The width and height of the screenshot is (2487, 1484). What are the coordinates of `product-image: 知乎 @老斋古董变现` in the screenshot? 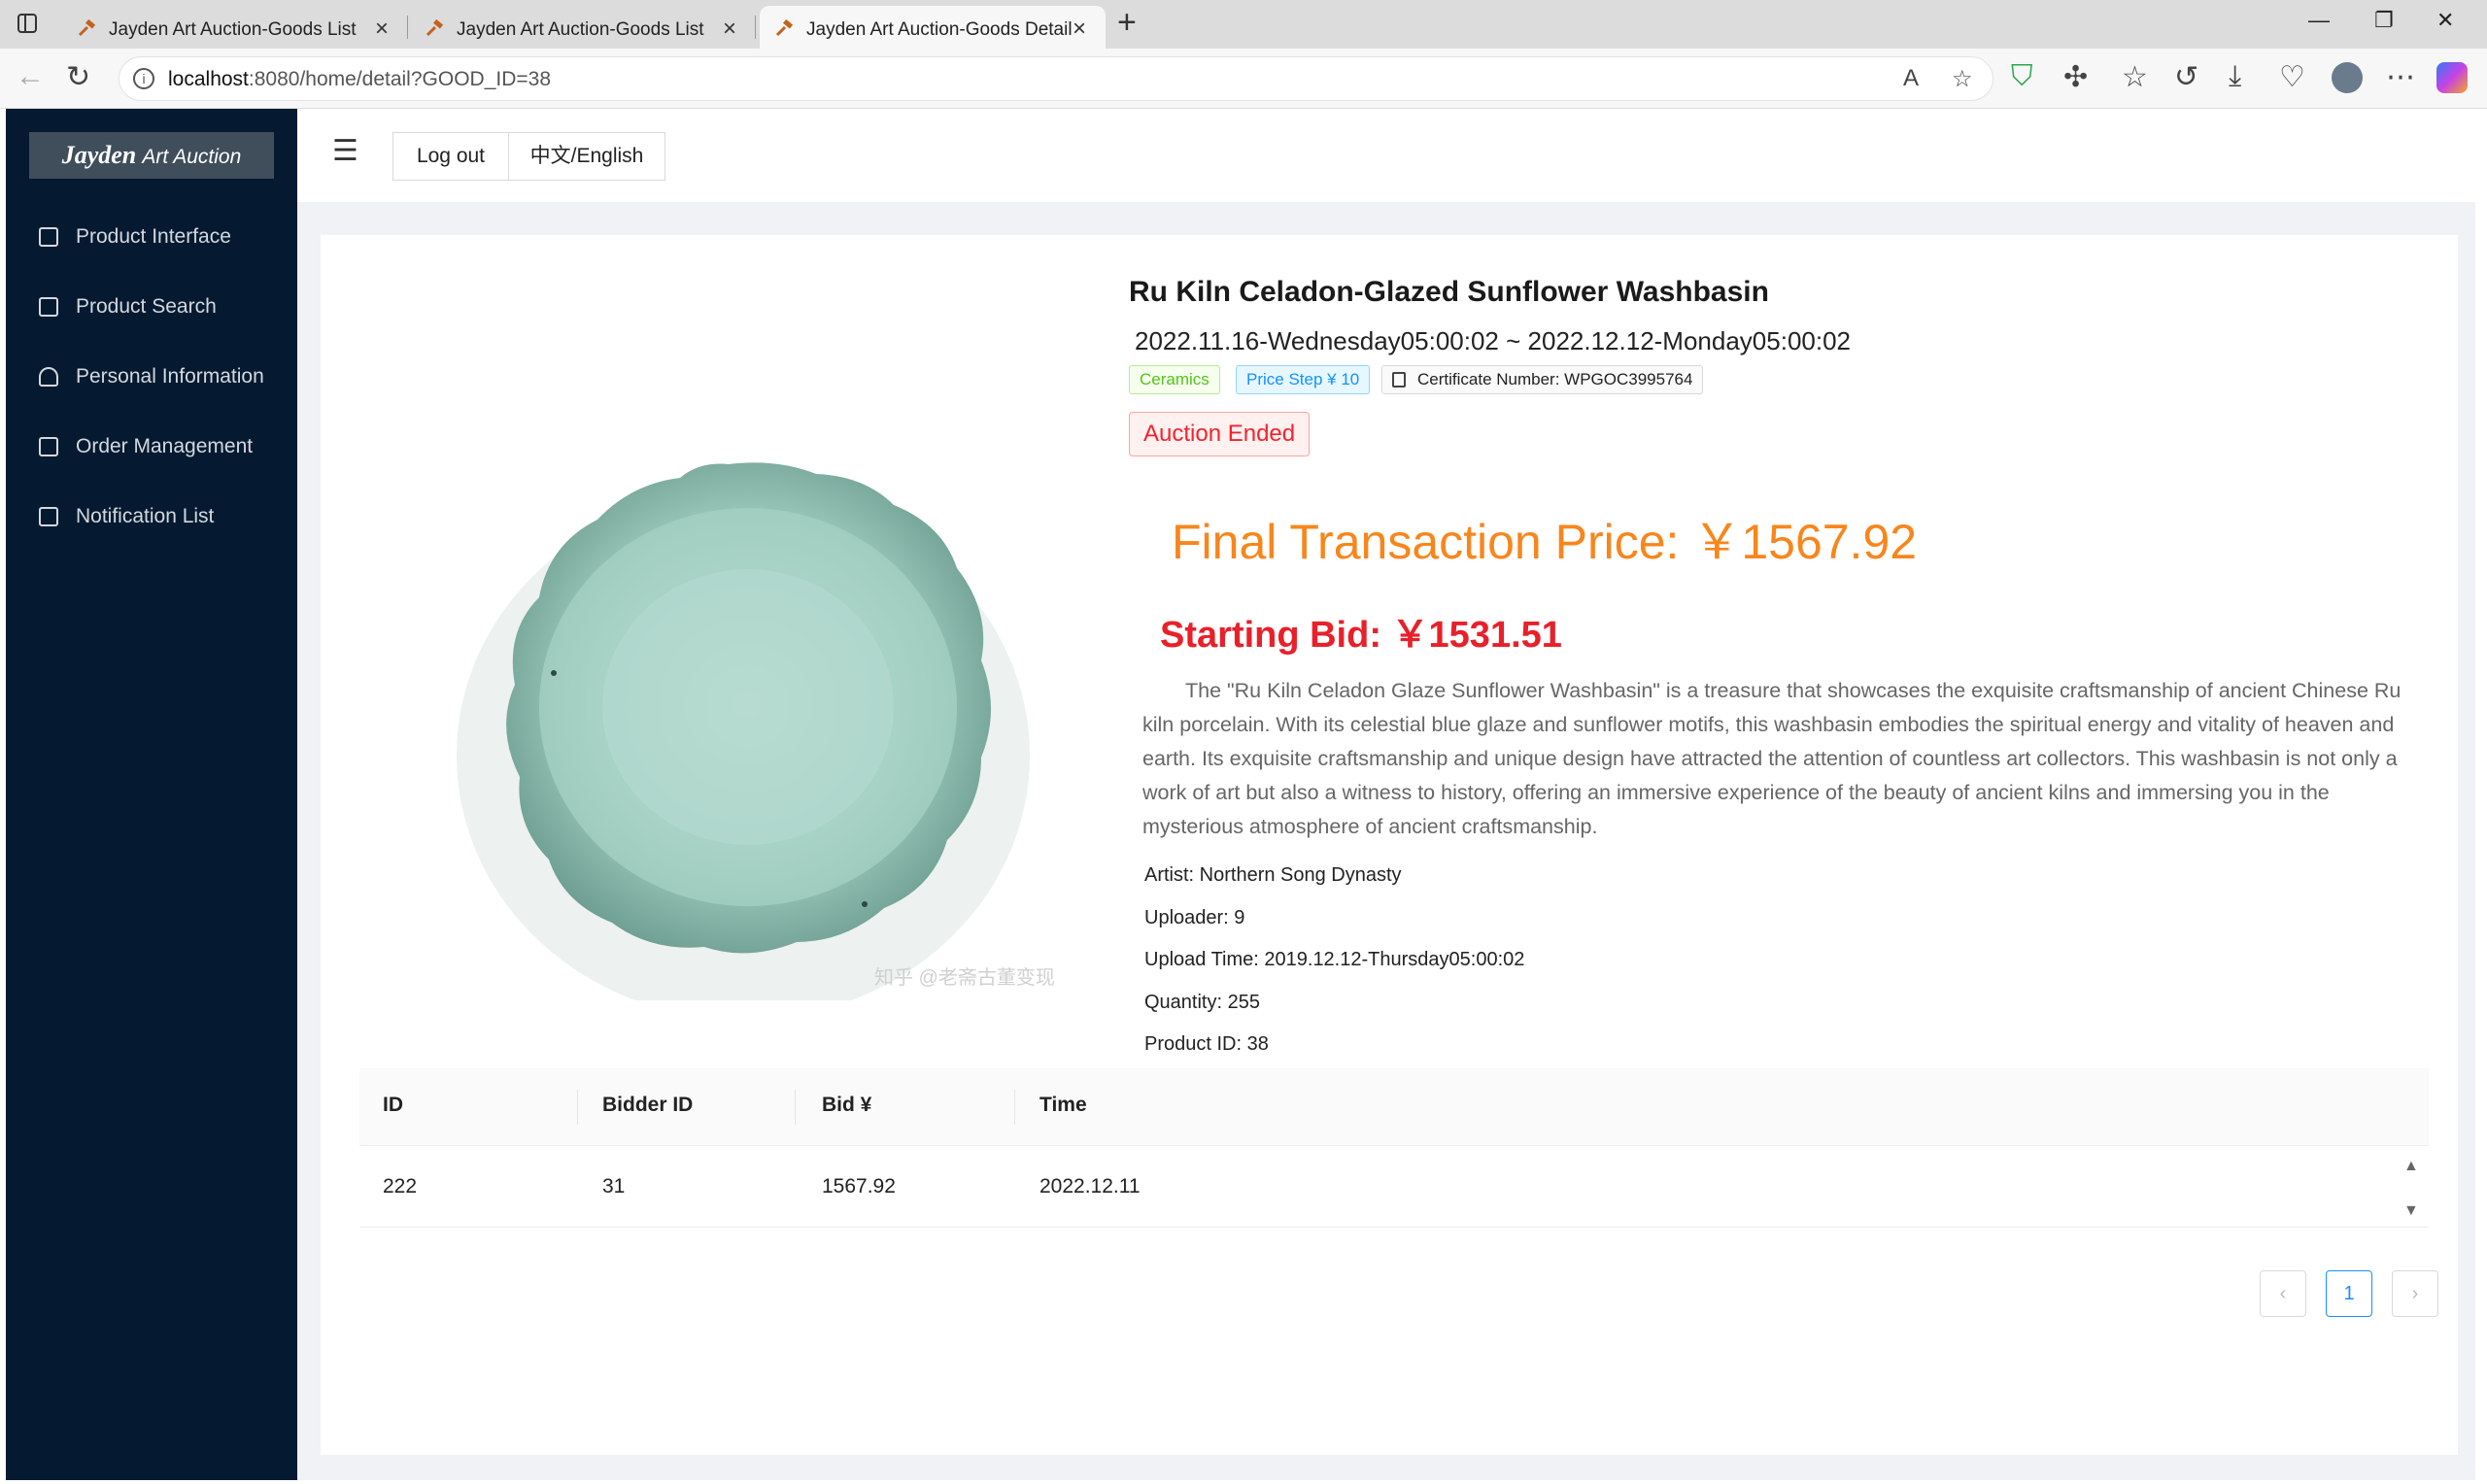 It's located at (728, 660).